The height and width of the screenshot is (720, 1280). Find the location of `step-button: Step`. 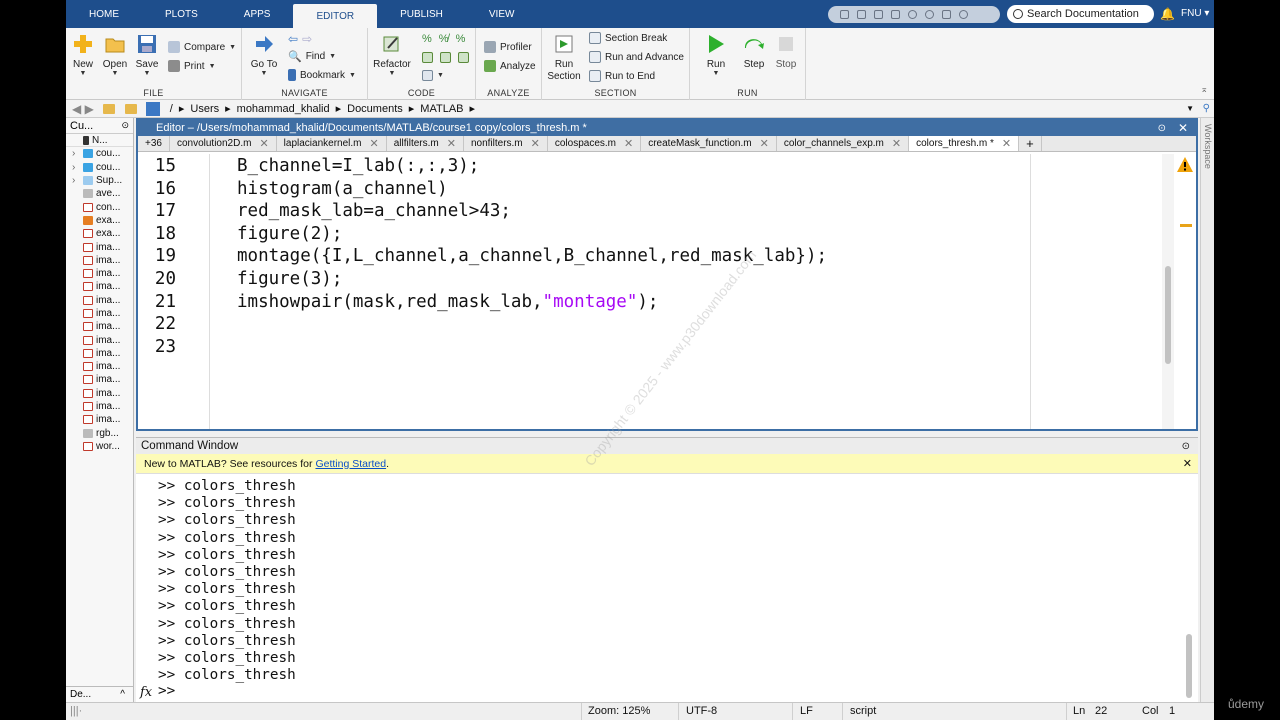

step-button: Step is located at coordinates (754, 52).